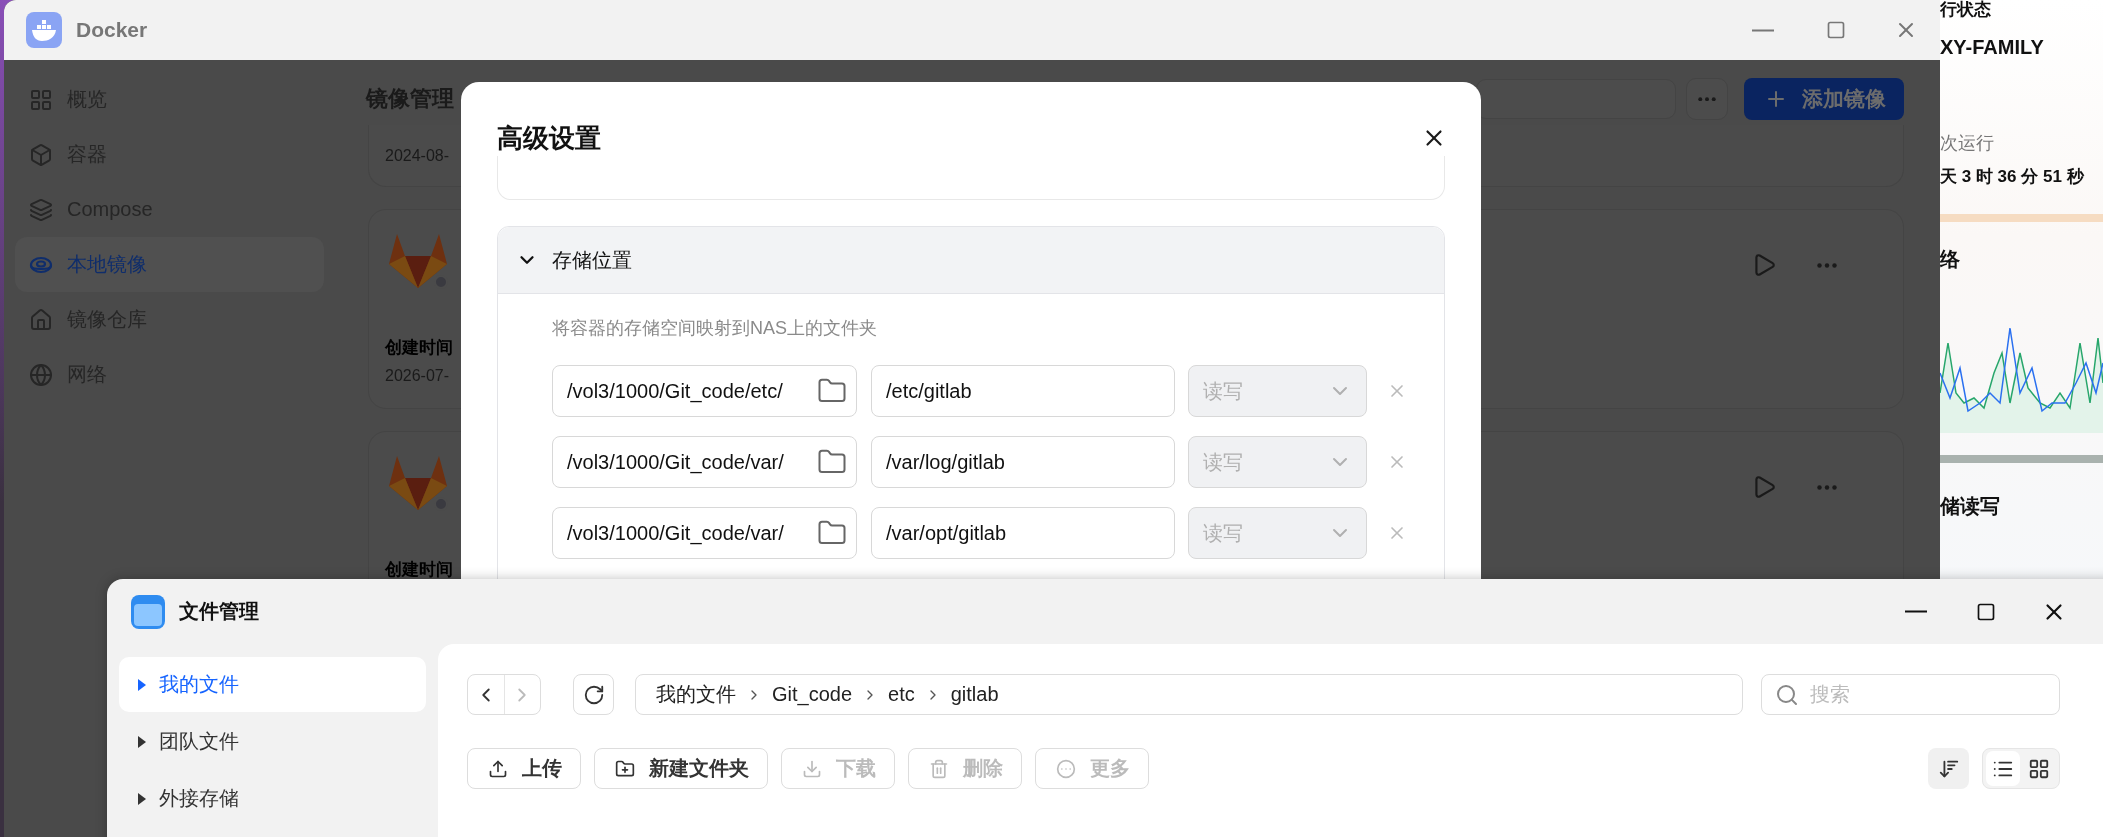  Describe the element at coordinates (2003, 768) in the screenshot. I see `list-view-button` at that location.